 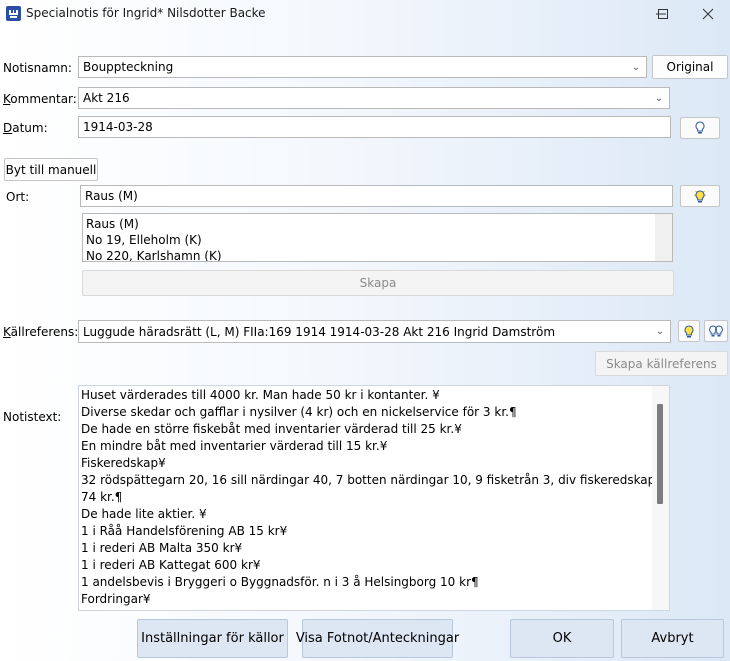 What do you see at coordinates (123, 463) in the screenshot?
I see `notistext-line: Fiskeredskap¥` at bounding box center [123, 463].